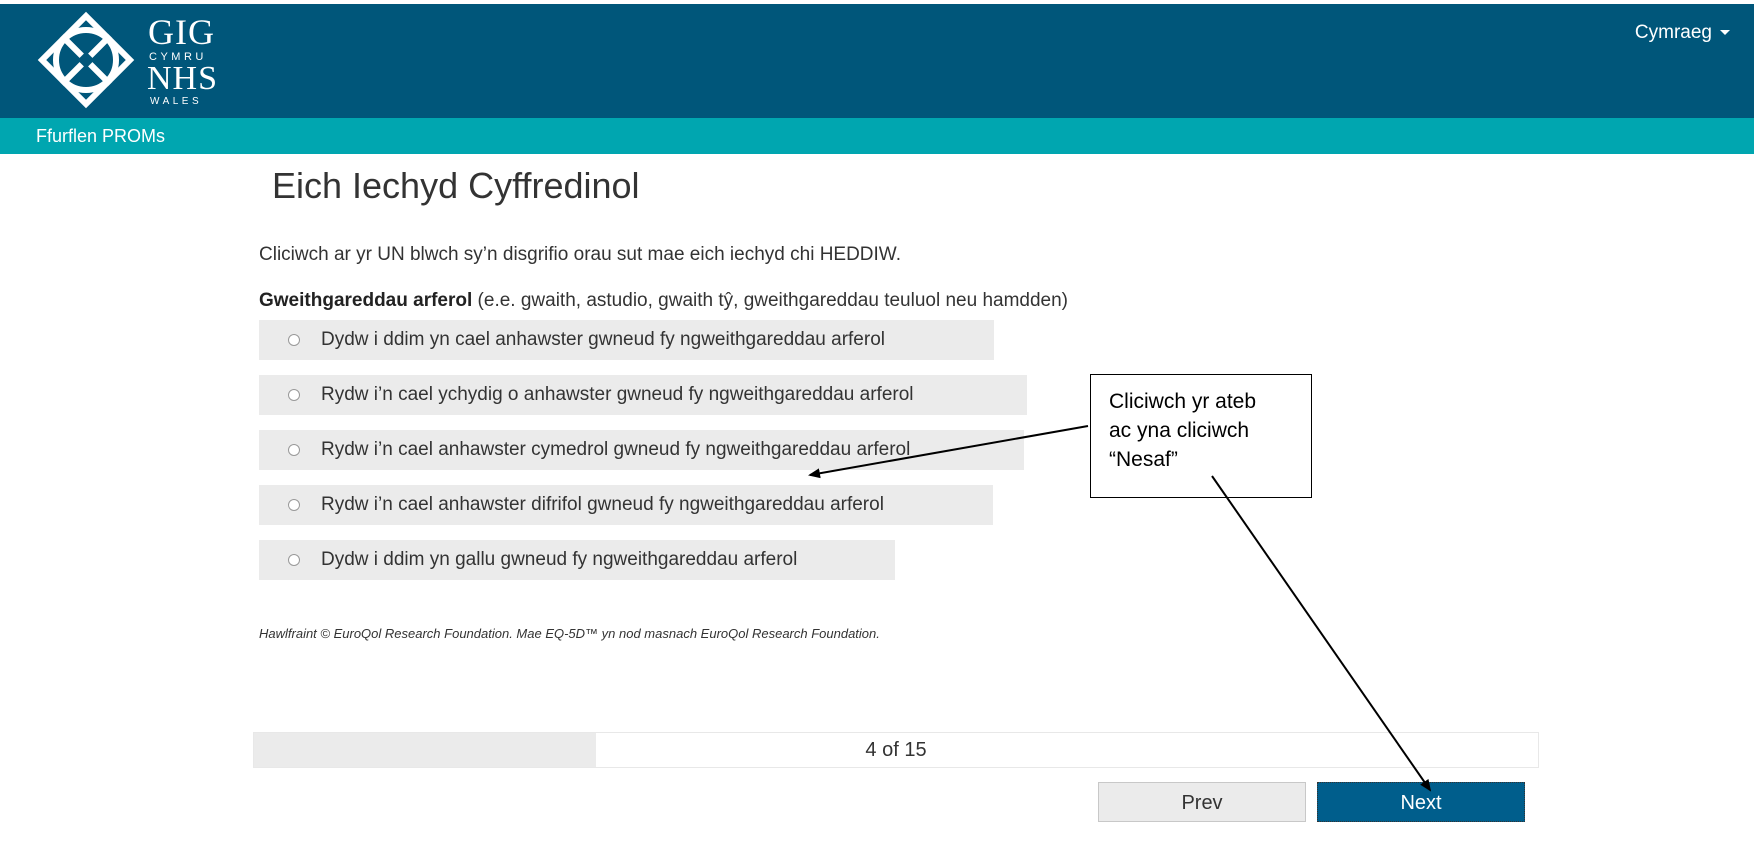  Describe the element at coordinates (1321, 633) in the screenshot. I see `arrow-to-next-button` at that location.